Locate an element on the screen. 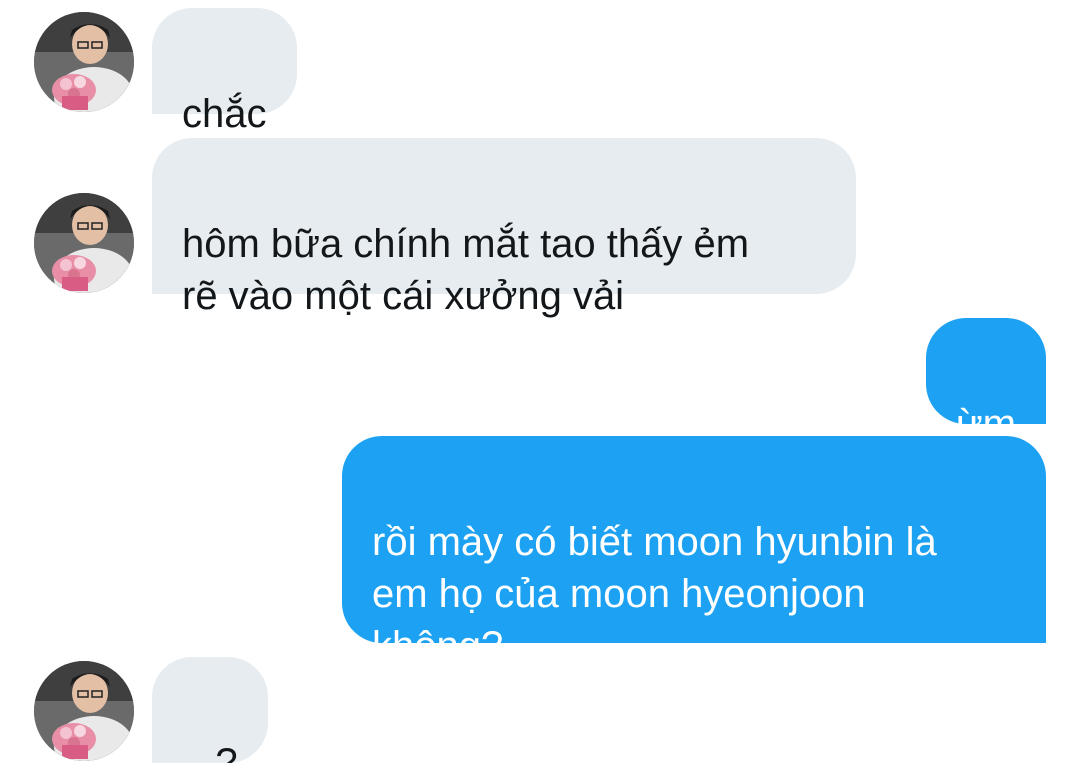 This screenshot has height=763, width=1080. message-bubble-outgoing: ừm is located at coordinates (985, 382).